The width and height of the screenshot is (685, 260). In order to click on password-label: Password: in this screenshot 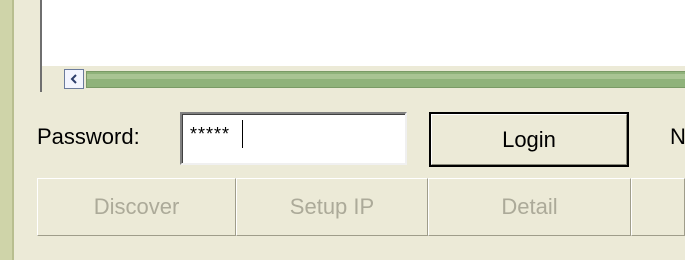, I will do `click(88, 136)`.